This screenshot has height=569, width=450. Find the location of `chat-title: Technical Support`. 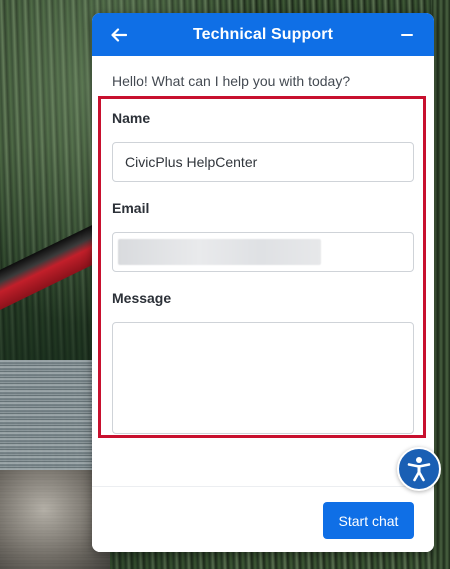

chat-title: Technical Support is located at coordinates (263, 34).